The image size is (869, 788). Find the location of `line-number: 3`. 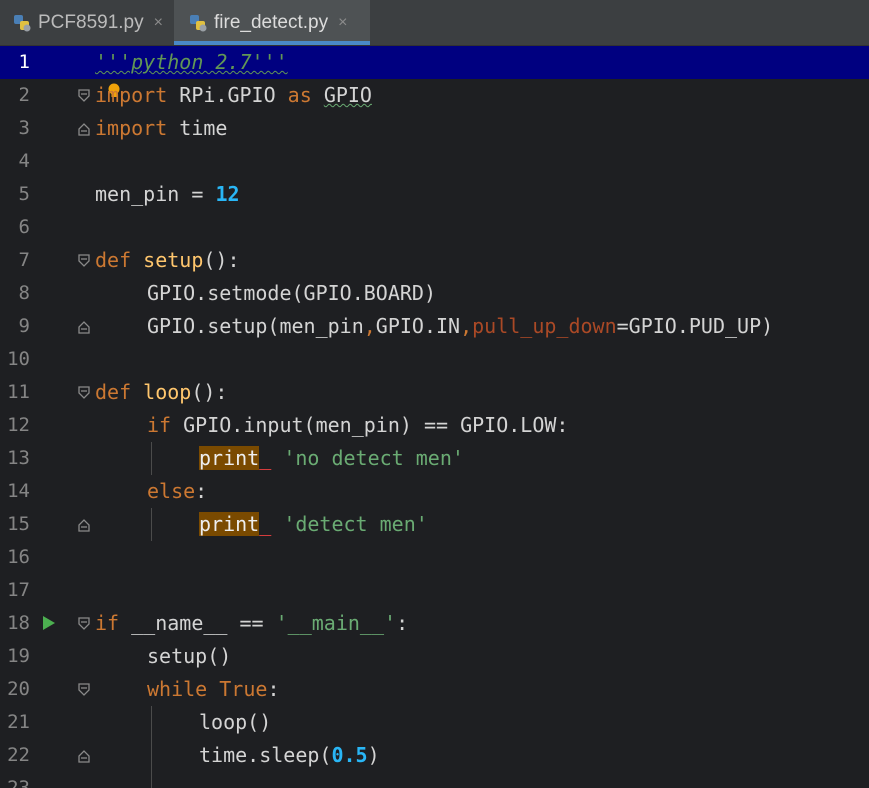

line-number: 3 is located at coordinates (24, 128).